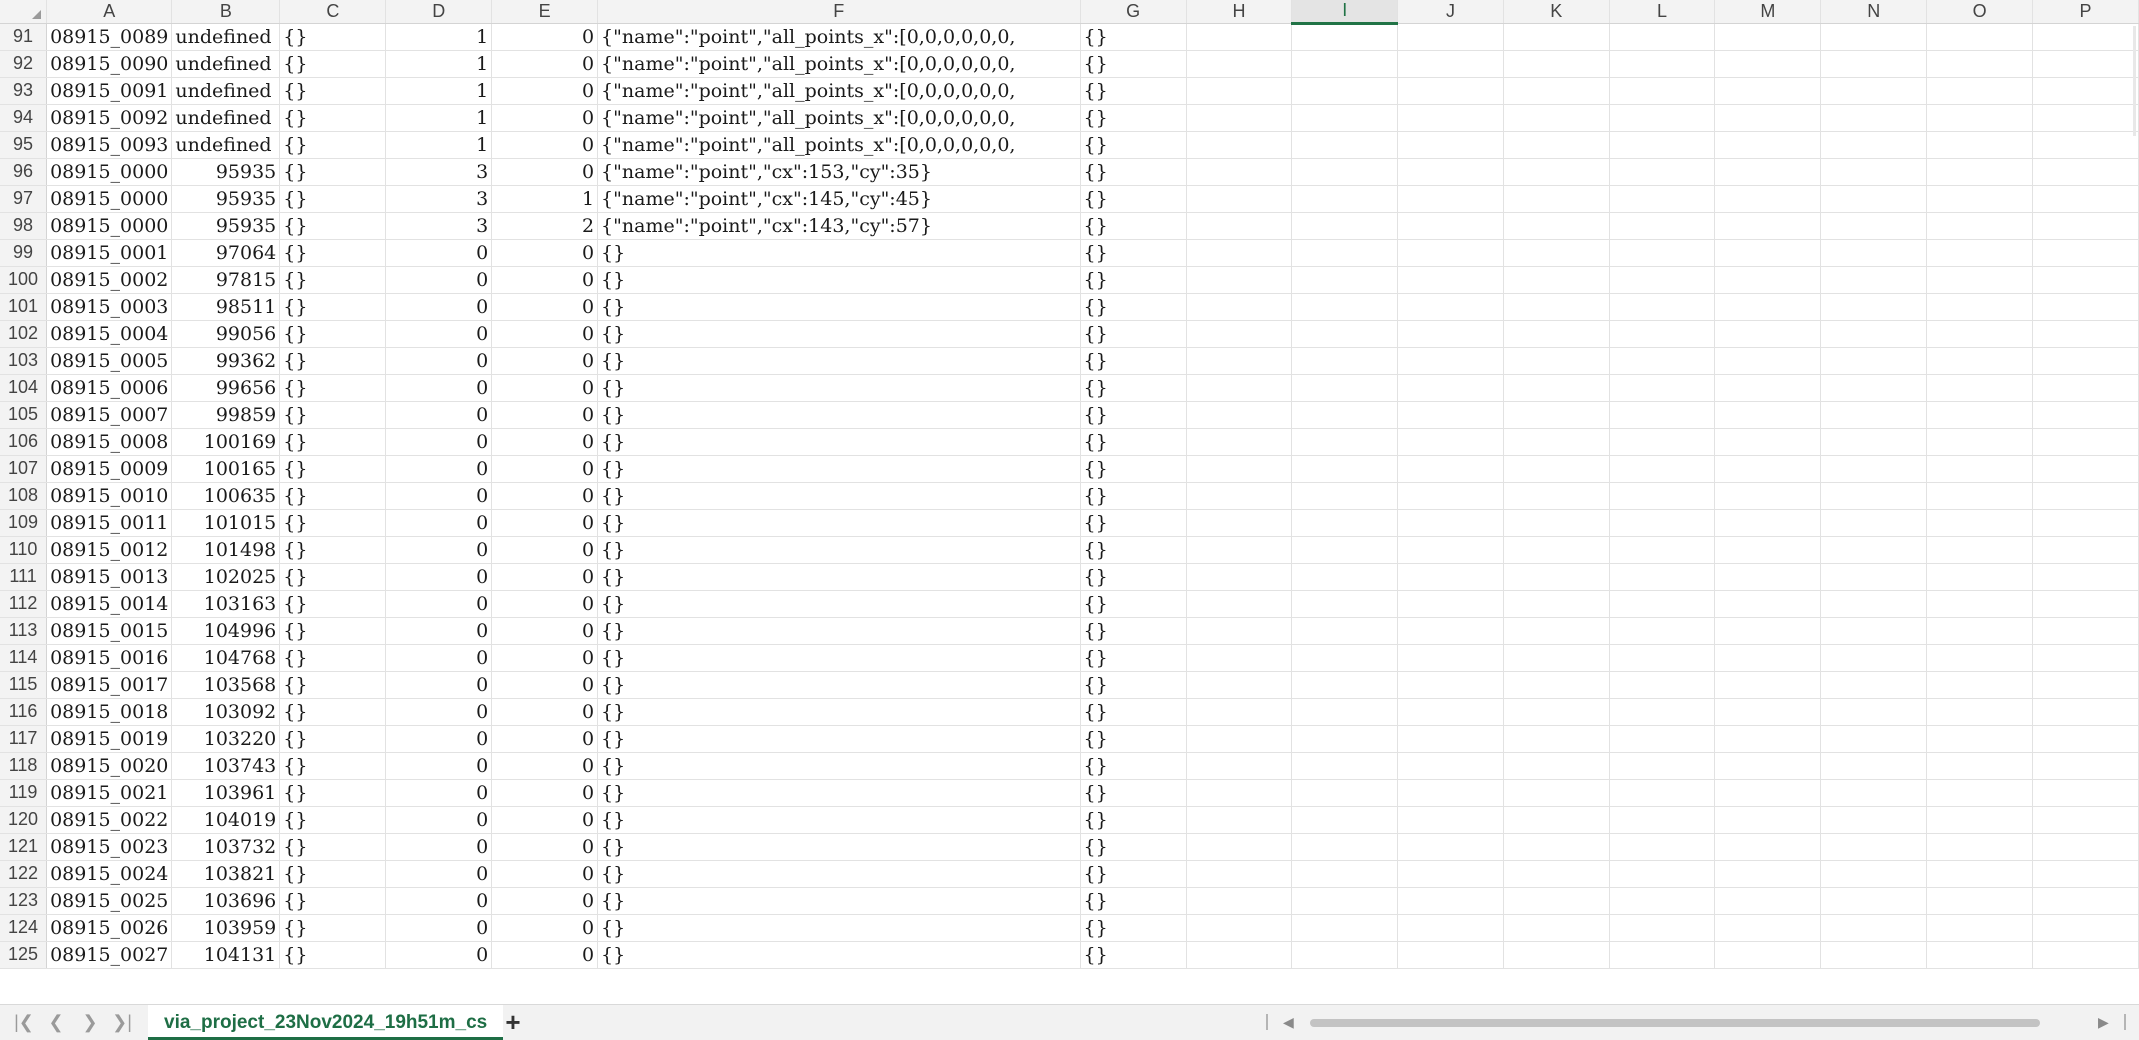  What do you see at coordinates (109, 37) in the screenshot?
I see `cell-a: 08915_0089` at bounding box center [109, 37].